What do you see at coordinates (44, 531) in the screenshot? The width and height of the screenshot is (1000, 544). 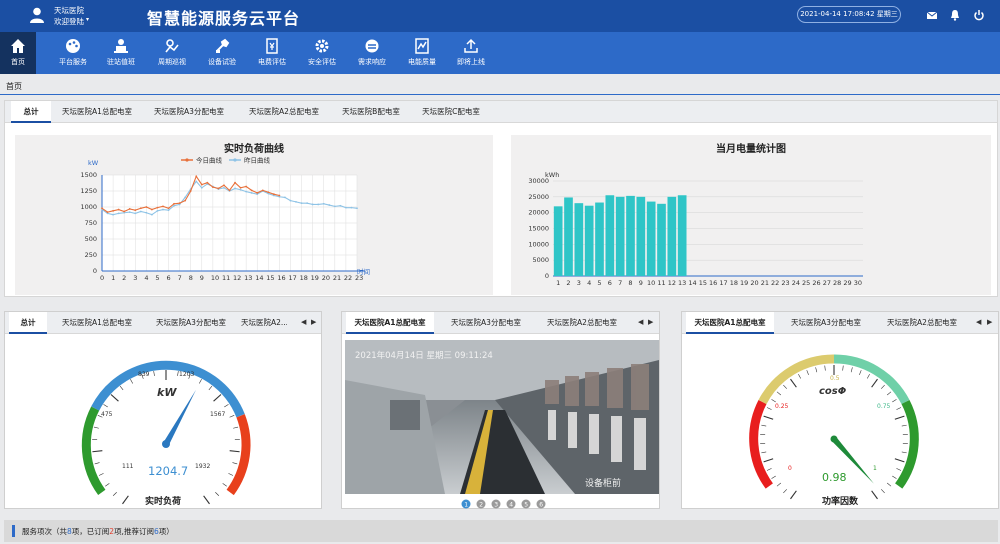 I see `summary-prefix: 服务项次（共` at bounding box center [44, 531].